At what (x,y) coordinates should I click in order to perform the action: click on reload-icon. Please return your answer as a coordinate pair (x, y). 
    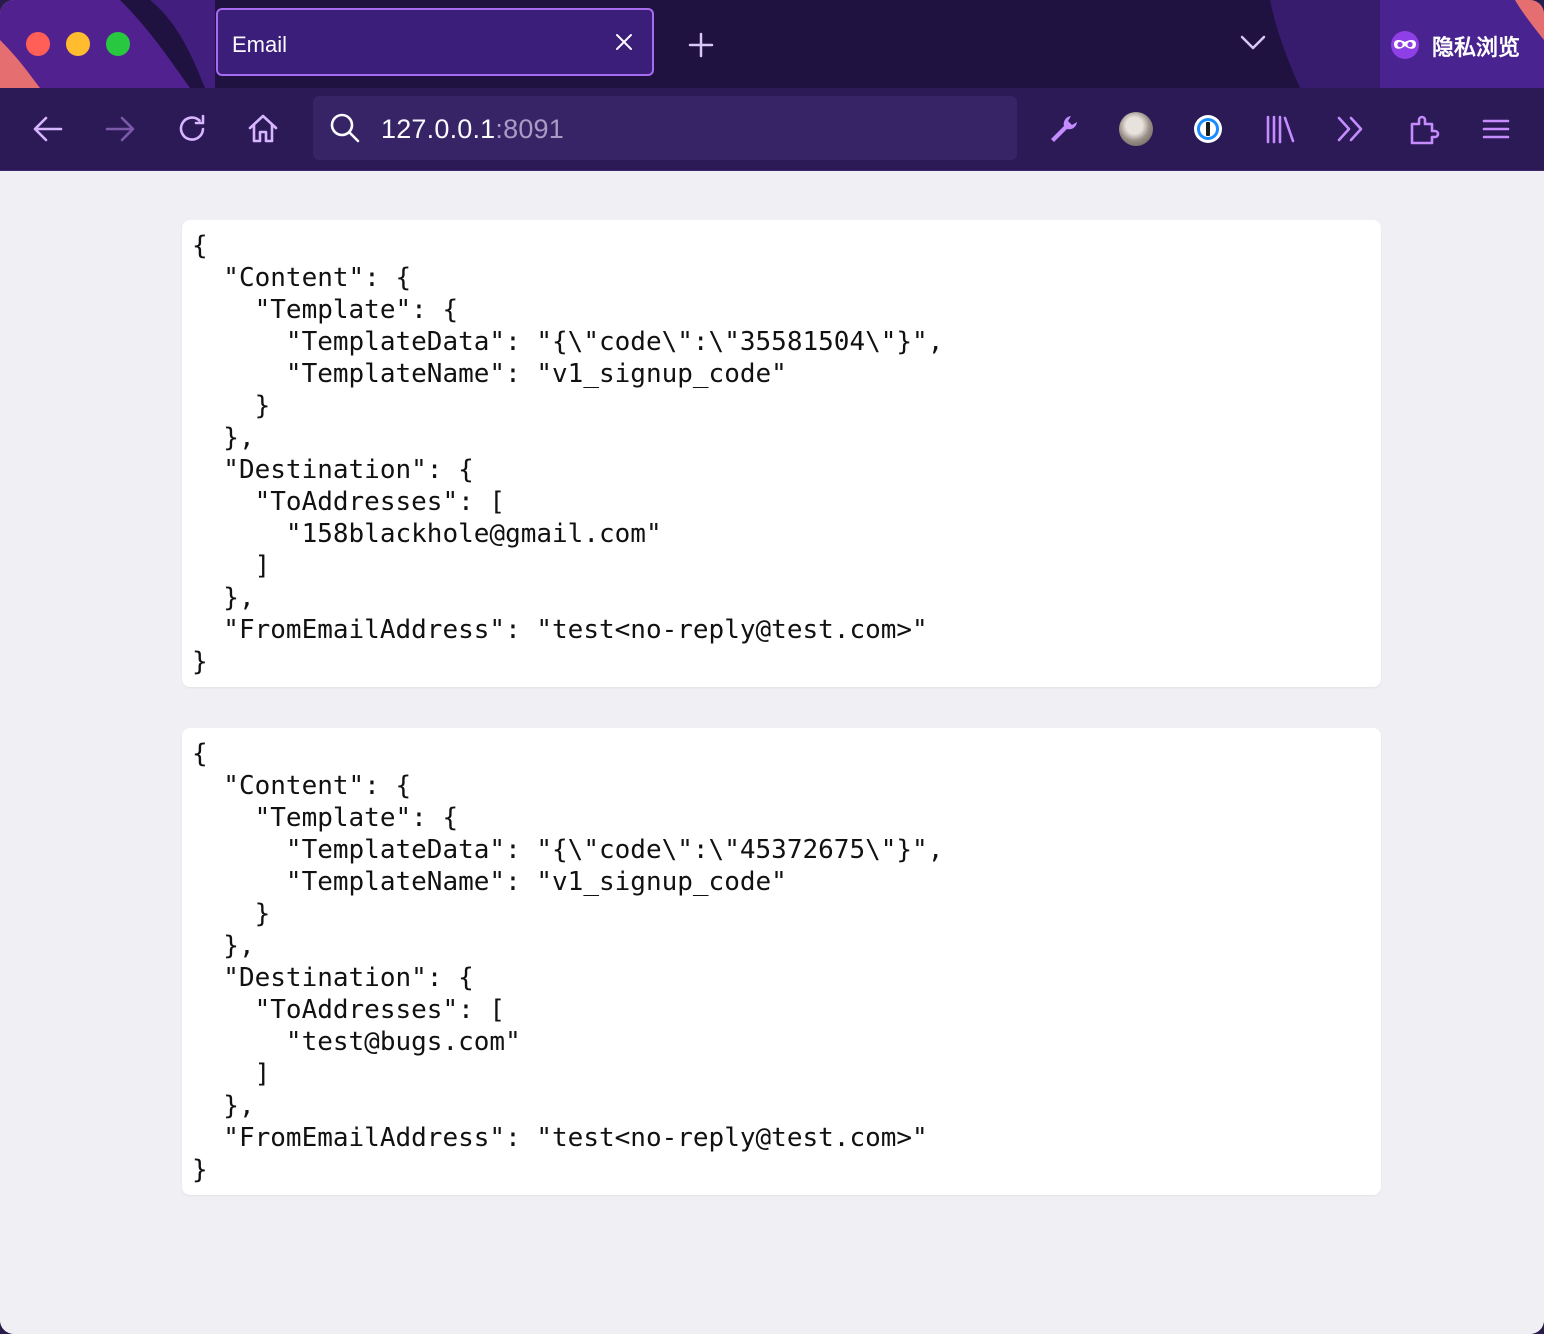
    Looking at the image, I should click on (192, 127).